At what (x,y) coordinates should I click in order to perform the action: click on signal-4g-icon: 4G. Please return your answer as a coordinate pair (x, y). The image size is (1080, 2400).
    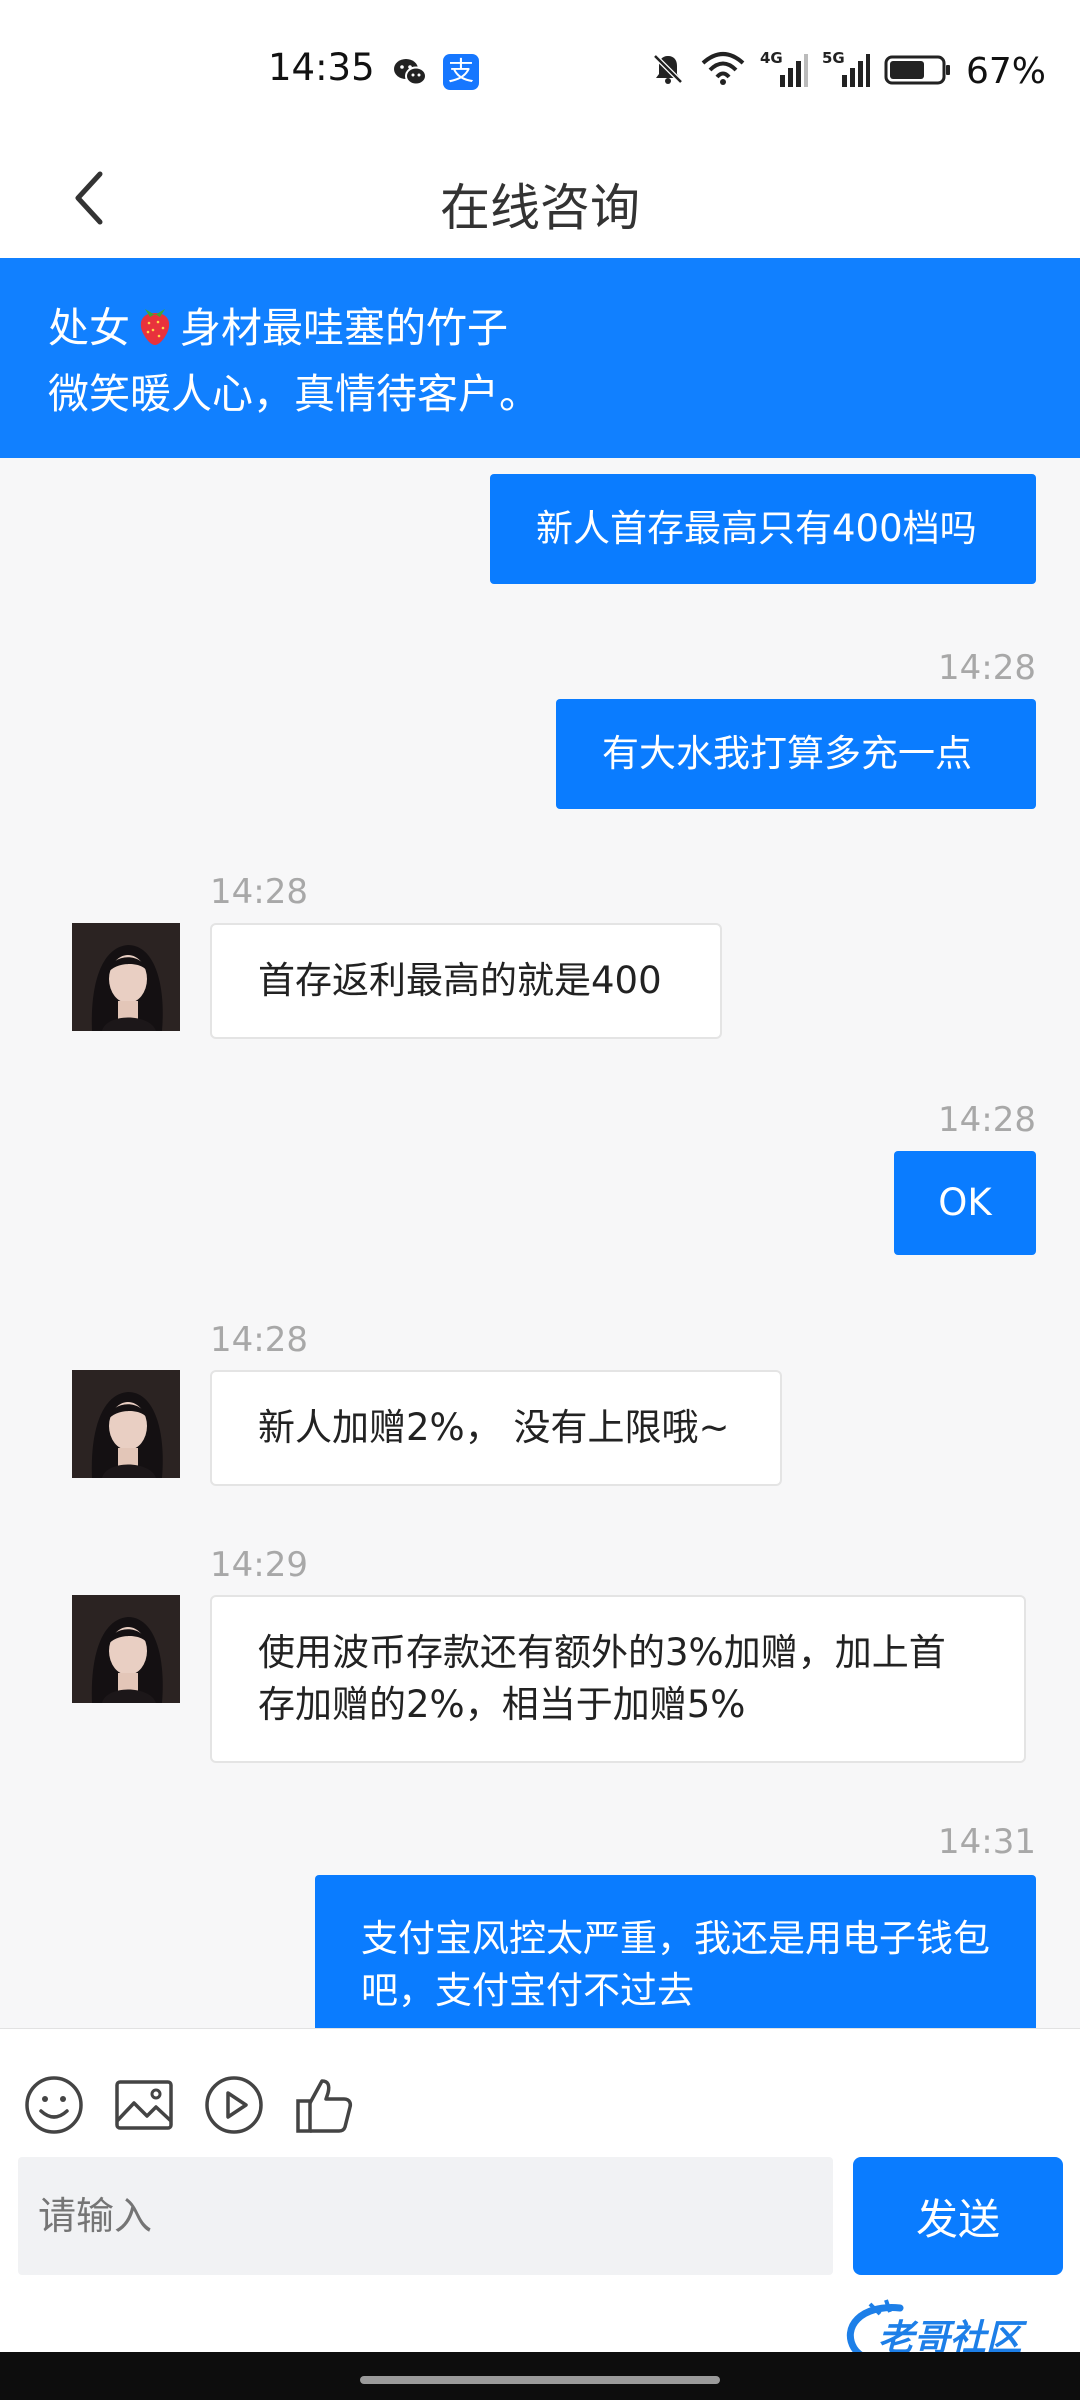
    Looking at the image, I should click on (784, 70).